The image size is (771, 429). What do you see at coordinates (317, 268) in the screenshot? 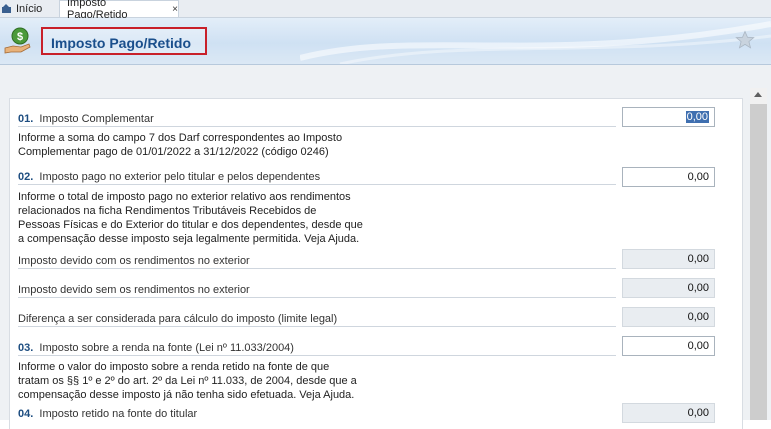
I see `sub1-underline` at bounding box center [317, 268].